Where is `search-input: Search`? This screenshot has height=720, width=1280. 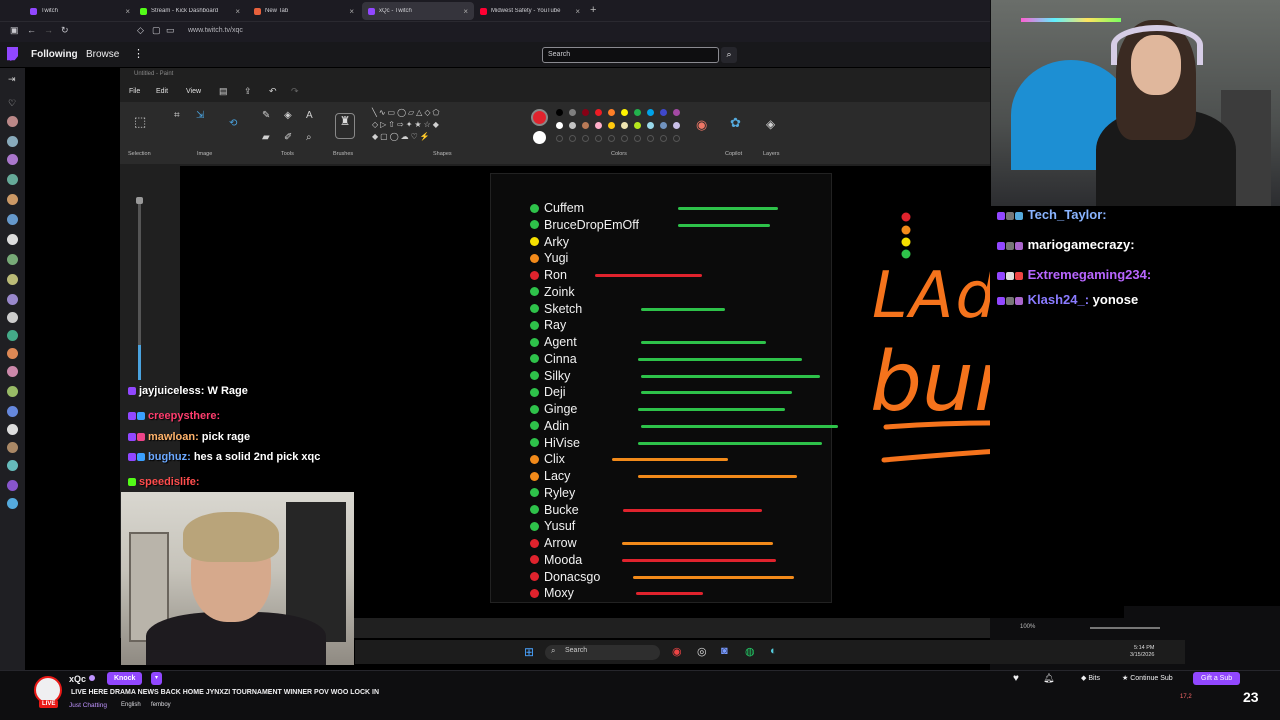 search-input: Search is located at coordinates (630, 55).